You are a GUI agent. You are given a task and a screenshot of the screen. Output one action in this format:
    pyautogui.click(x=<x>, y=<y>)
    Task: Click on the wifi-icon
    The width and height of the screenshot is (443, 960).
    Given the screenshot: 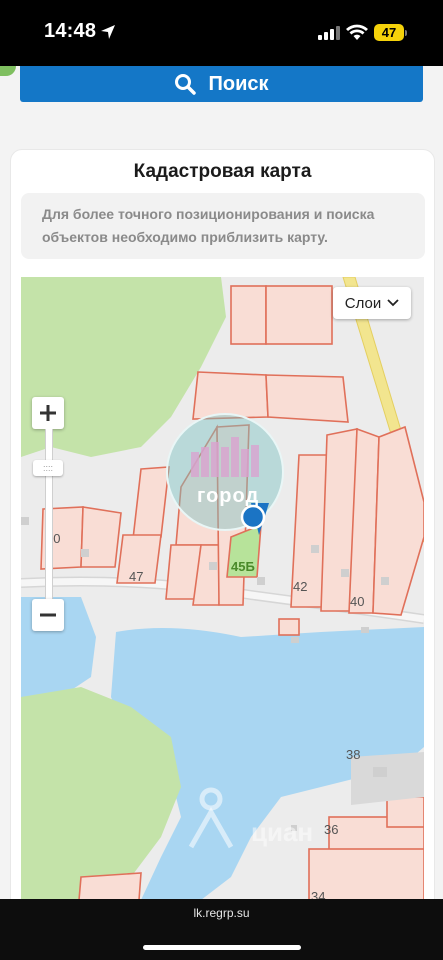 What is the action you would take?
    pyautogui.click(x=357, y=32)
    